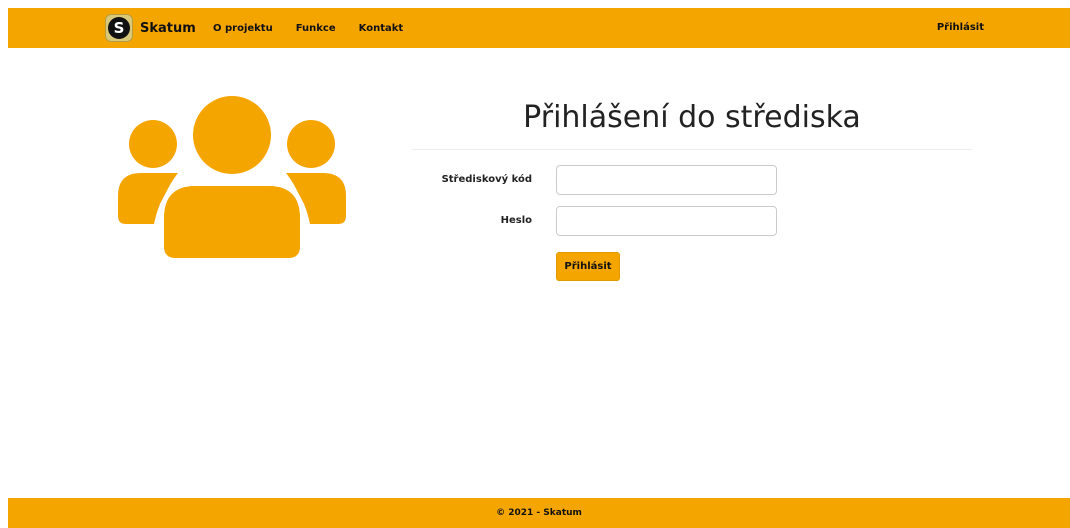  Describe the element at coordinates (692, 117) in the screenshot. I see `page-title: Přihlášení do střediska` at that location.